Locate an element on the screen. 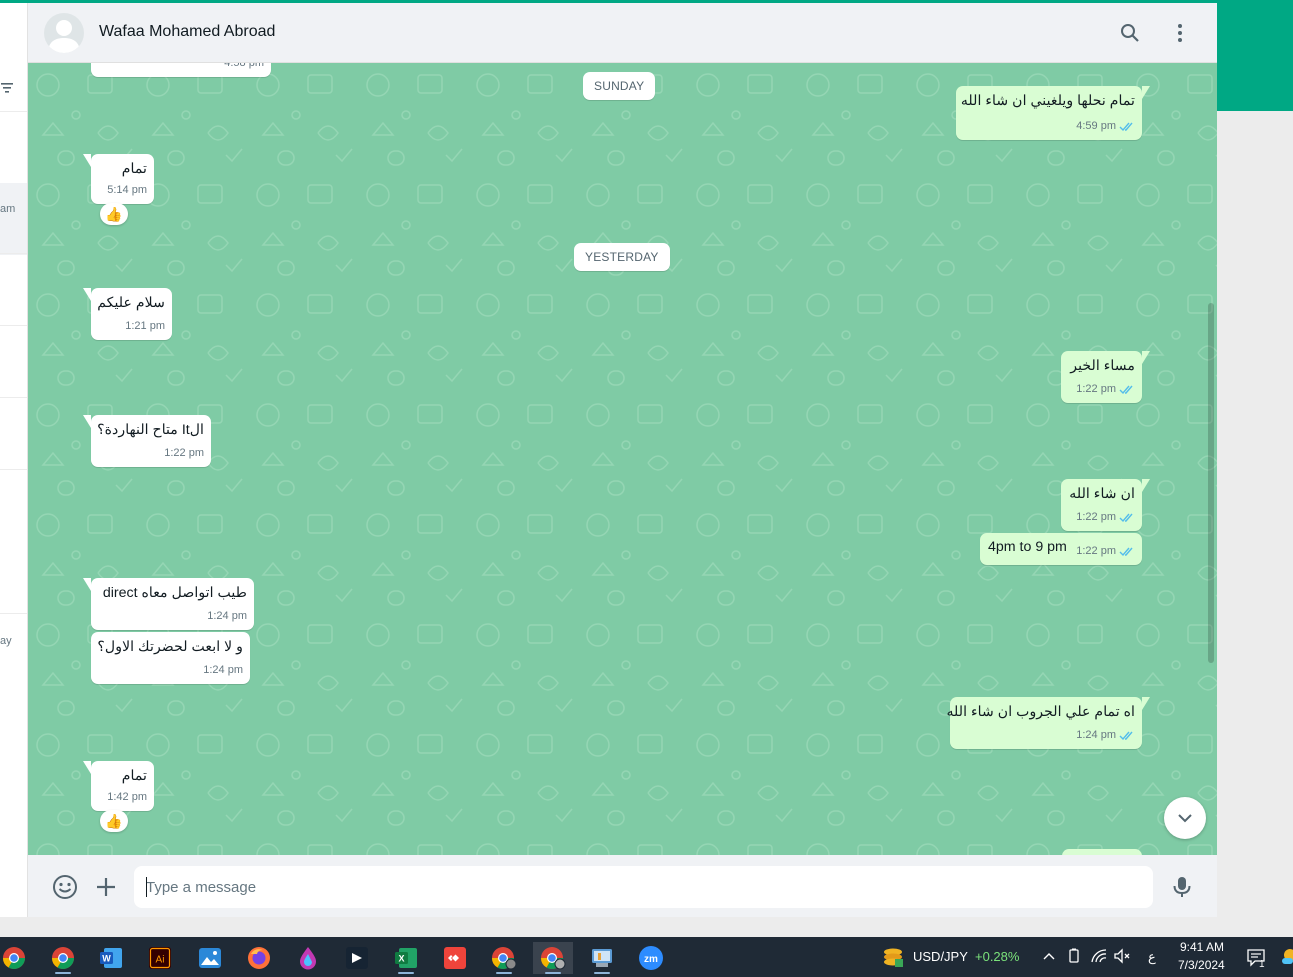 This screenshot has height=977, width=1293. message-input is located at coordinates (643, 887).